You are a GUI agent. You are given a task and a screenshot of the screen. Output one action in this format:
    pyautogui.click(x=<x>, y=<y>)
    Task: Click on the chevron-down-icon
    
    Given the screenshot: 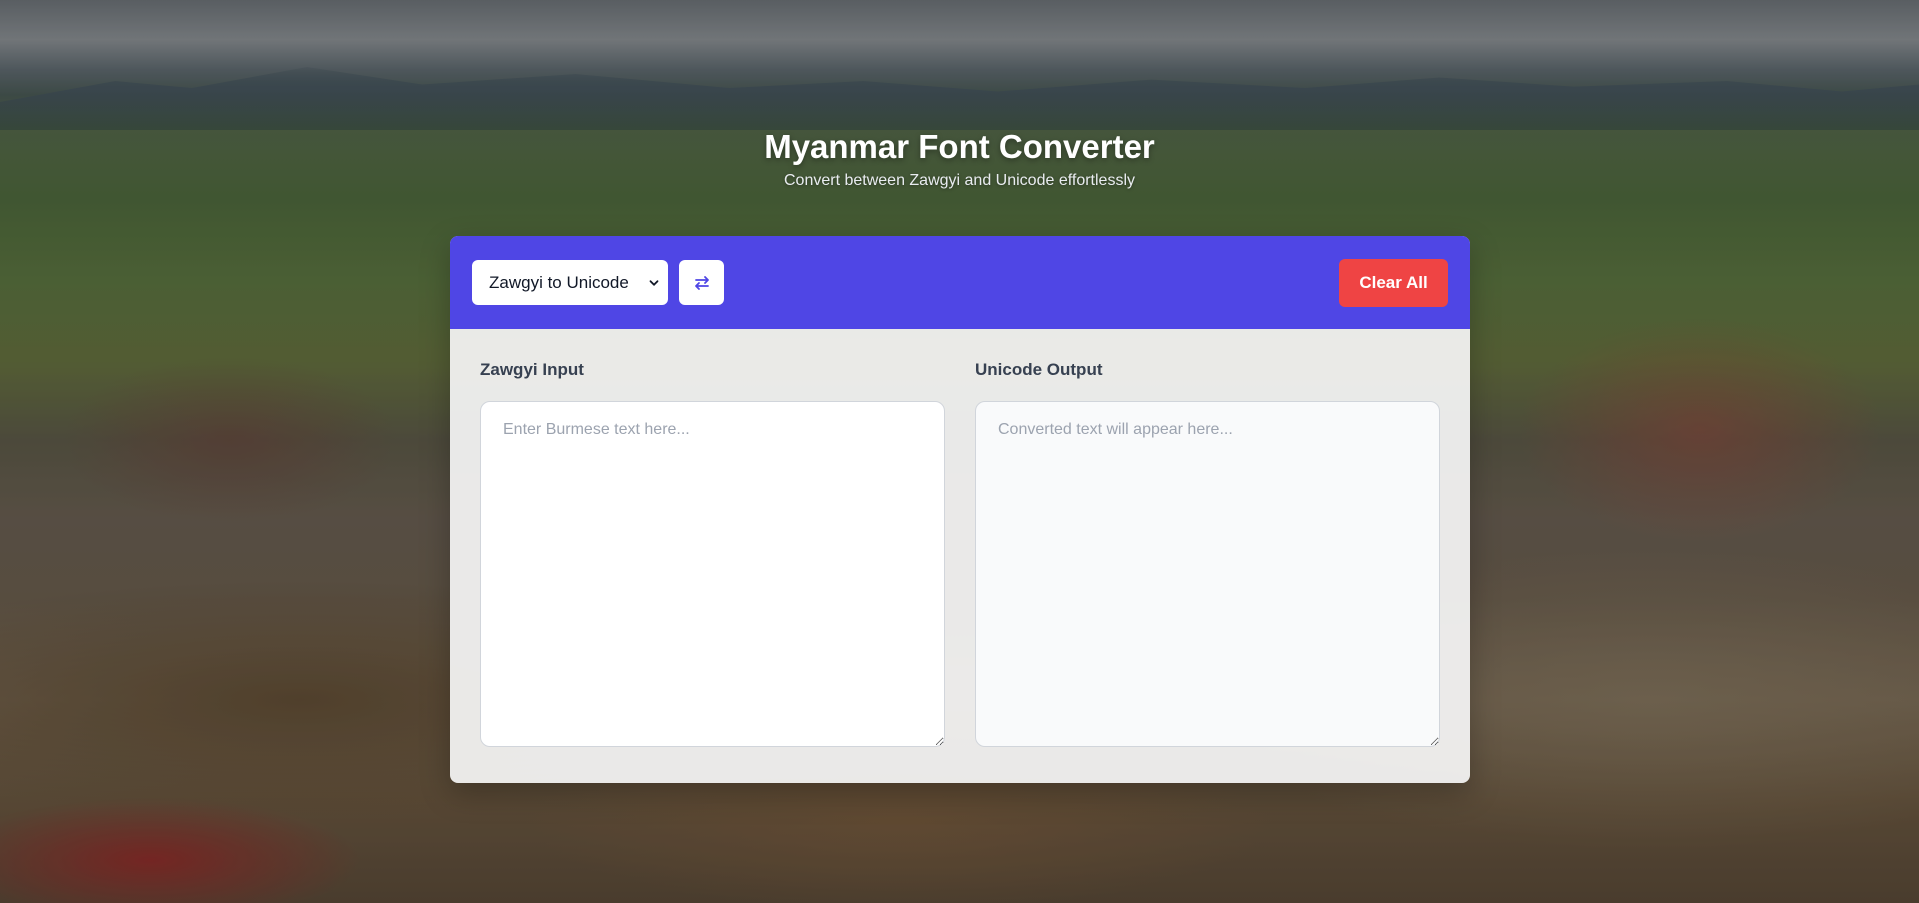 What is the action you would take?
    pyautogui.click(x=654, y=282)
    